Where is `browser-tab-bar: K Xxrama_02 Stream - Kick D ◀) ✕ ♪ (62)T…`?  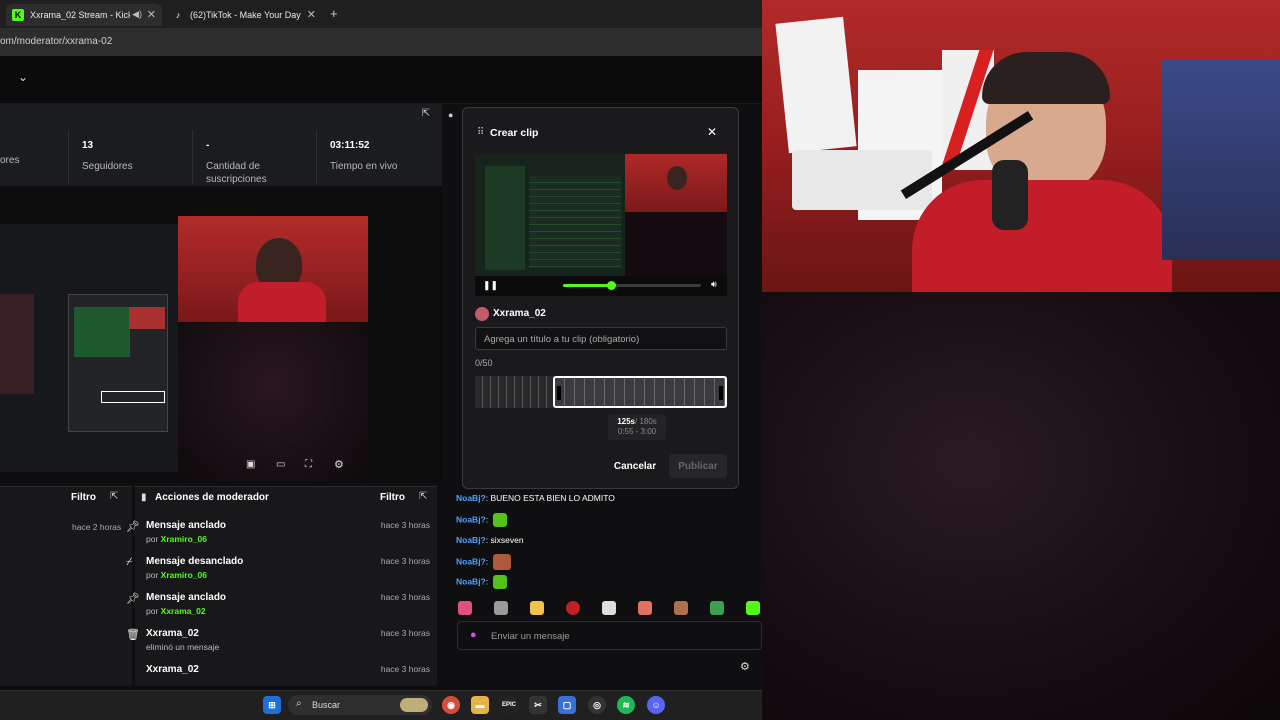 browser-tab-bar: K Xxrama_02 Stream - Kick D ◀) ✕ ♪ (62)T… is located at coordinates (381, 14).